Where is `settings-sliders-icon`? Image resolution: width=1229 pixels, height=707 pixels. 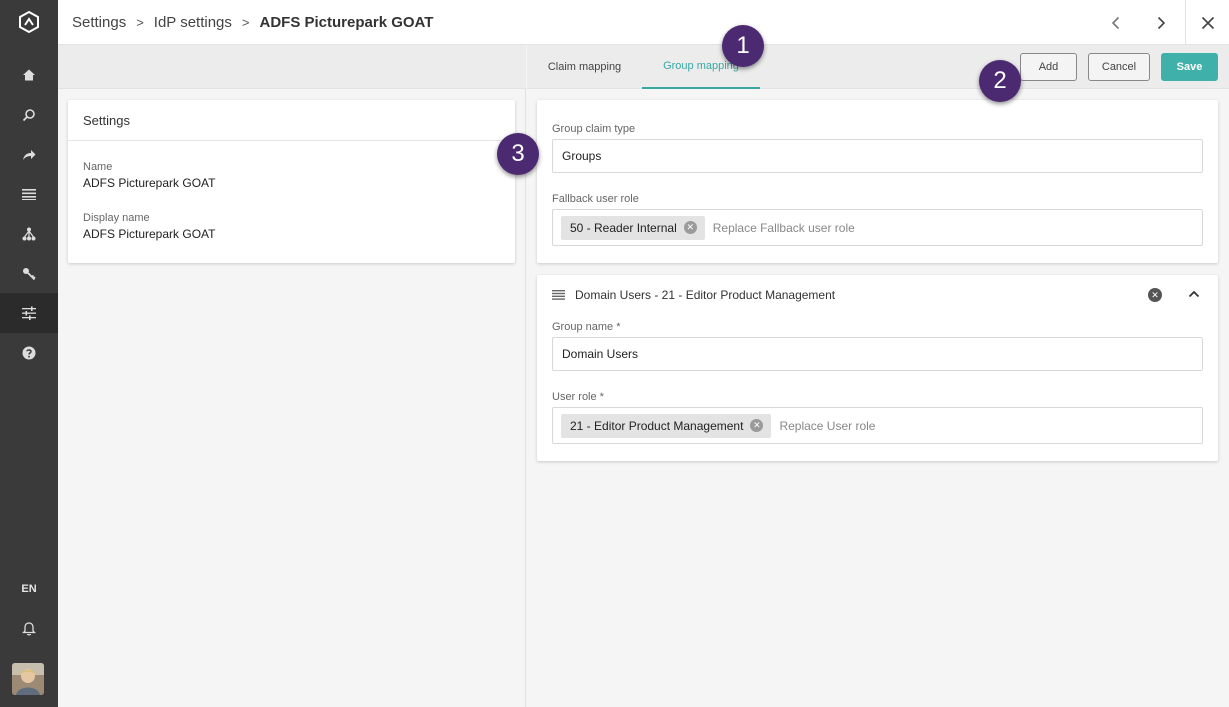 settings-sliders-icon is located at coordinates (29, 313).